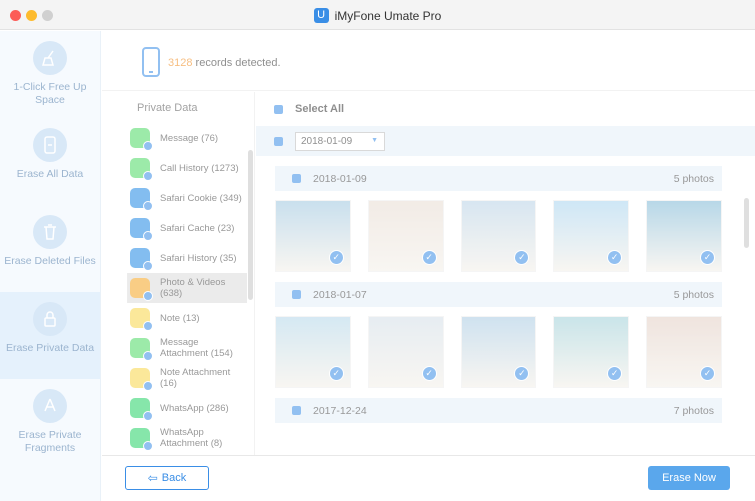 This screenshot has width=755, height=501. What do you see at coordinates (428, 61) in the screenshot?
I see `records-summary: 3128 records detected.` at bounding box center [428, 61].